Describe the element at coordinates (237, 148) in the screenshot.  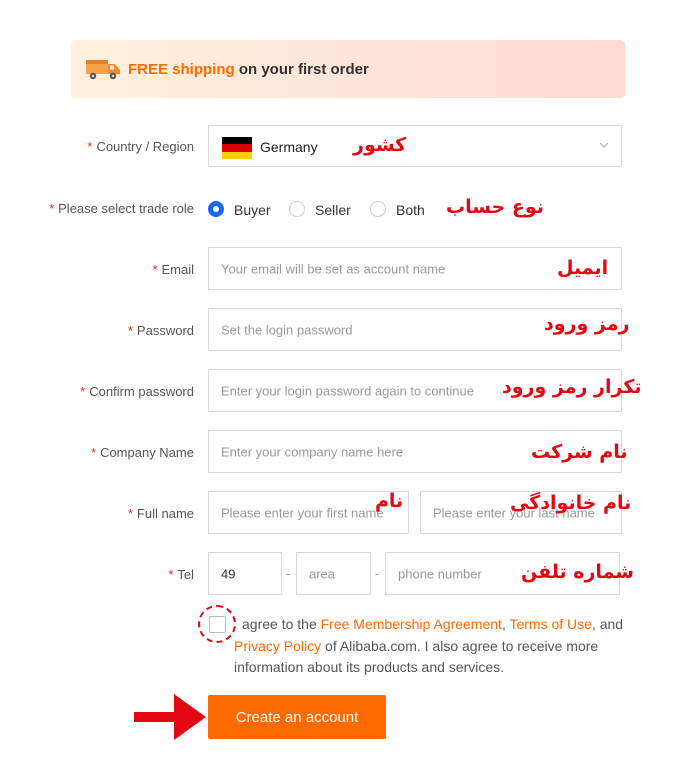
I see `germany-flag-icon` at that location.